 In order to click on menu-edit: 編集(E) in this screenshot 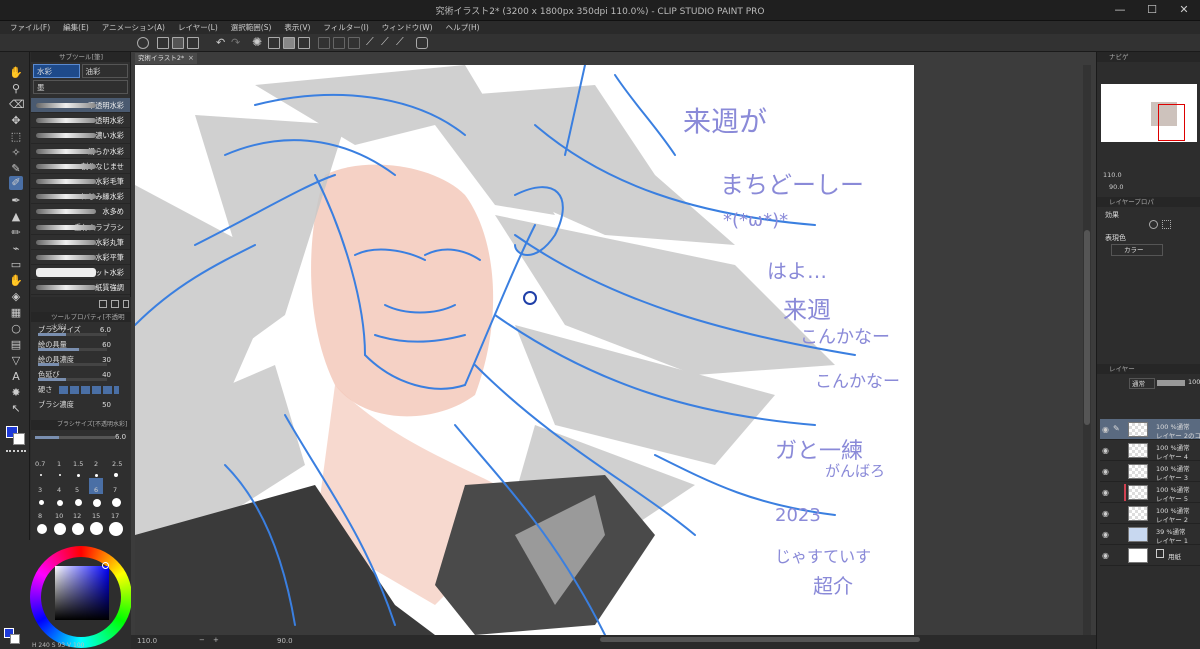, I will do `click(76, 27)`.